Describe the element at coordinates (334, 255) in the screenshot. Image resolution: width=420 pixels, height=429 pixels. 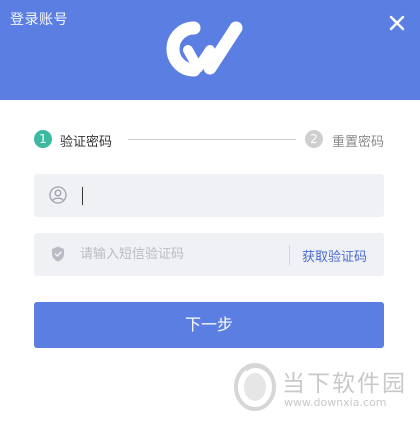
I see `get-code-button: 获取验证码` at that location.